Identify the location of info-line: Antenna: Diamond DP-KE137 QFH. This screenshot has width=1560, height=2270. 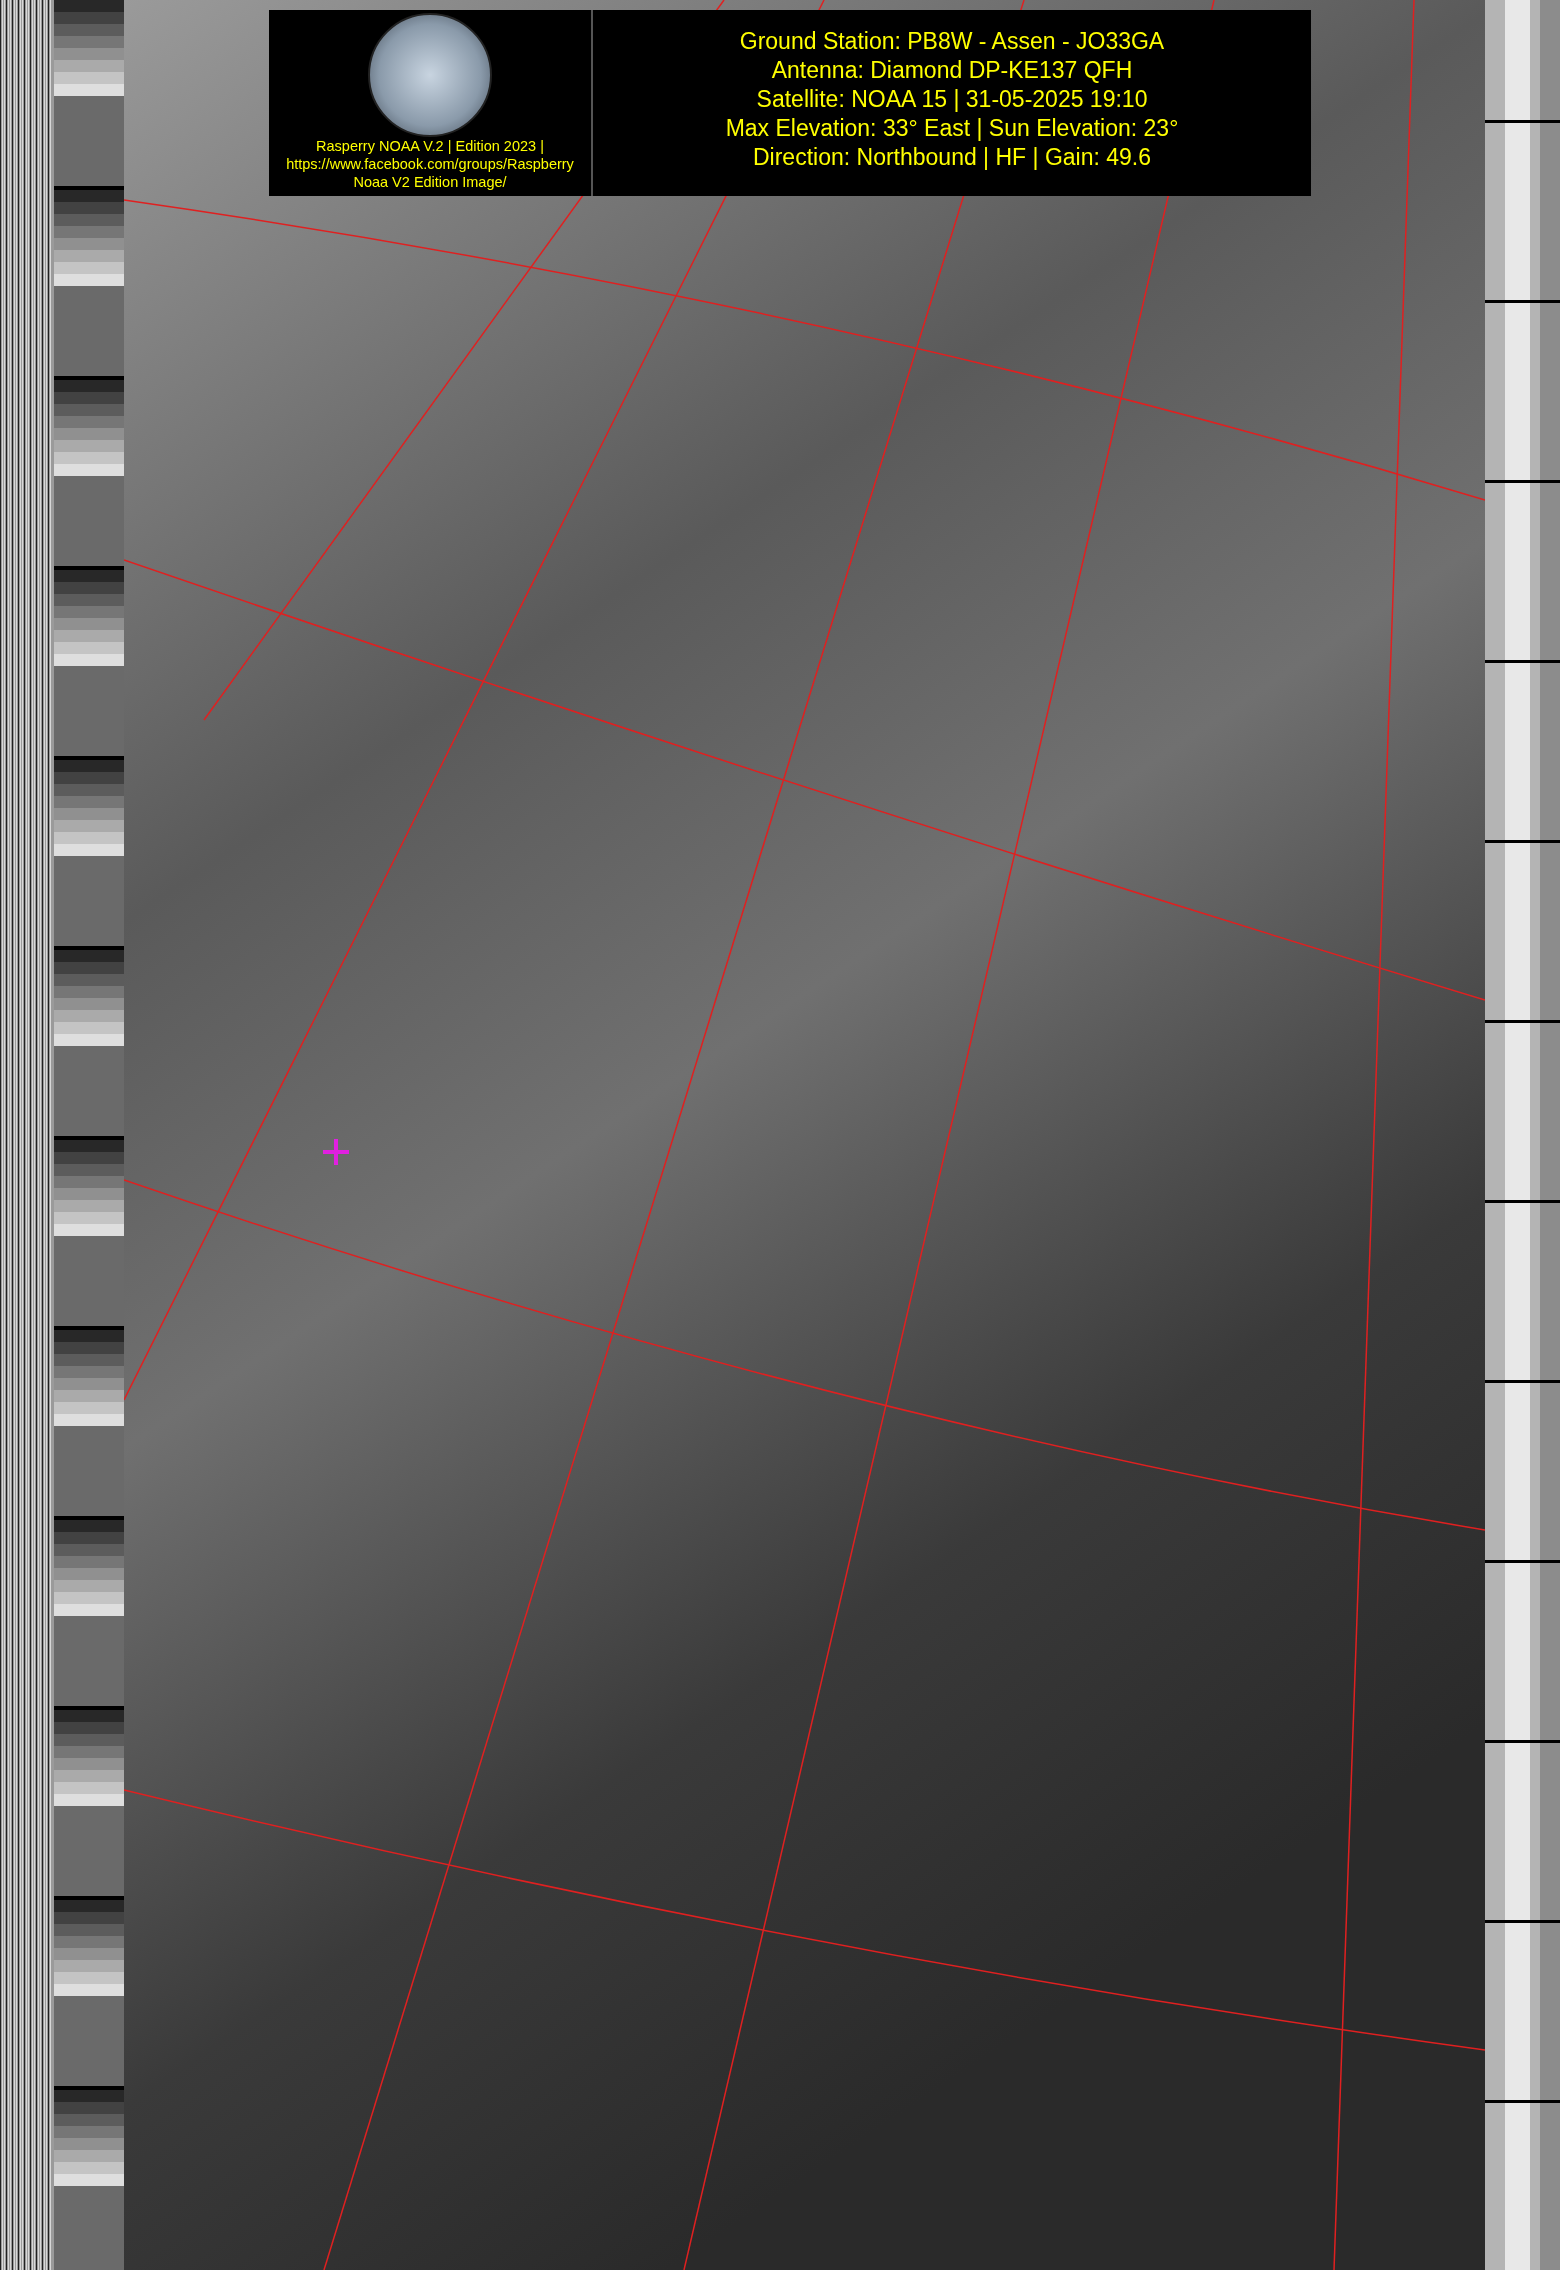
(952, 70).